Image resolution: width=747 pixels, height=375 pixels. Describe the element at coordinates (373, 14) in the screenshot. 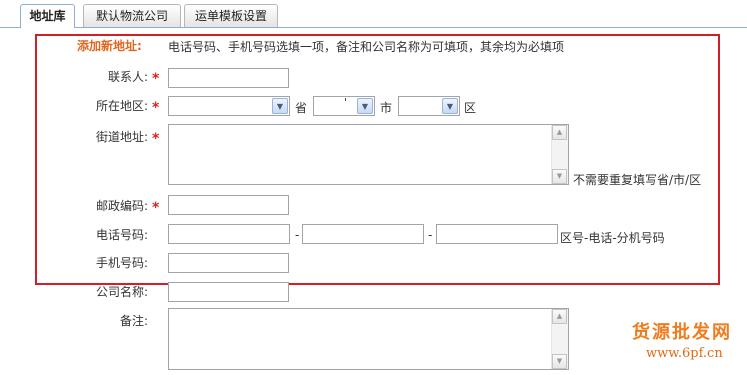

I see `tab-bar: 地址库 默认物流公司 运单模板设置` at that location.